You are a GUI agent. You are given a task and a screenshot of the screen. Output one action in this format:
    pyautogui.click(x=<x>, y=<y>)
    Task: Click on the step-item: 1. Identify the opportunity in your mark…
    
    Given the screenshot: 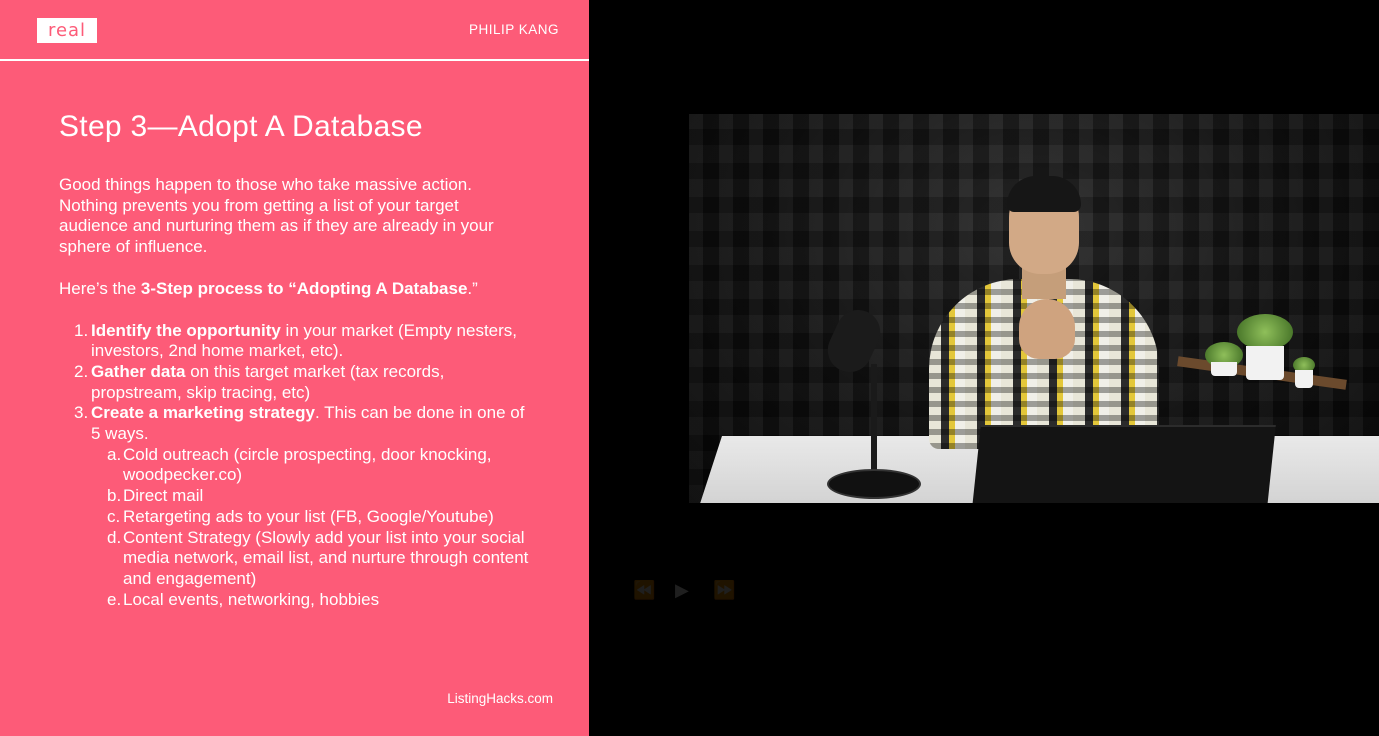 What is the action you would take?
    pyautogui.click(x=294, y=341)
    